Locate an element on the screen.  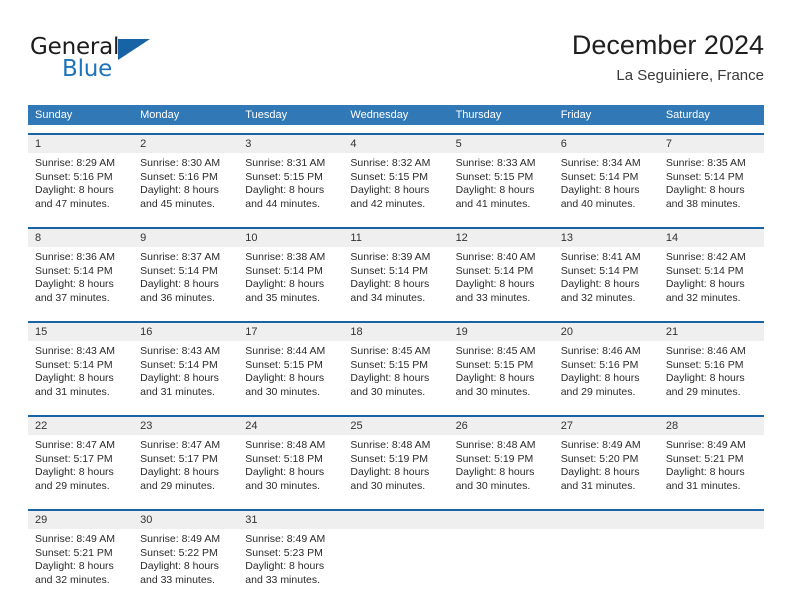
day-number: 8 is located at coordinates (81, 238).